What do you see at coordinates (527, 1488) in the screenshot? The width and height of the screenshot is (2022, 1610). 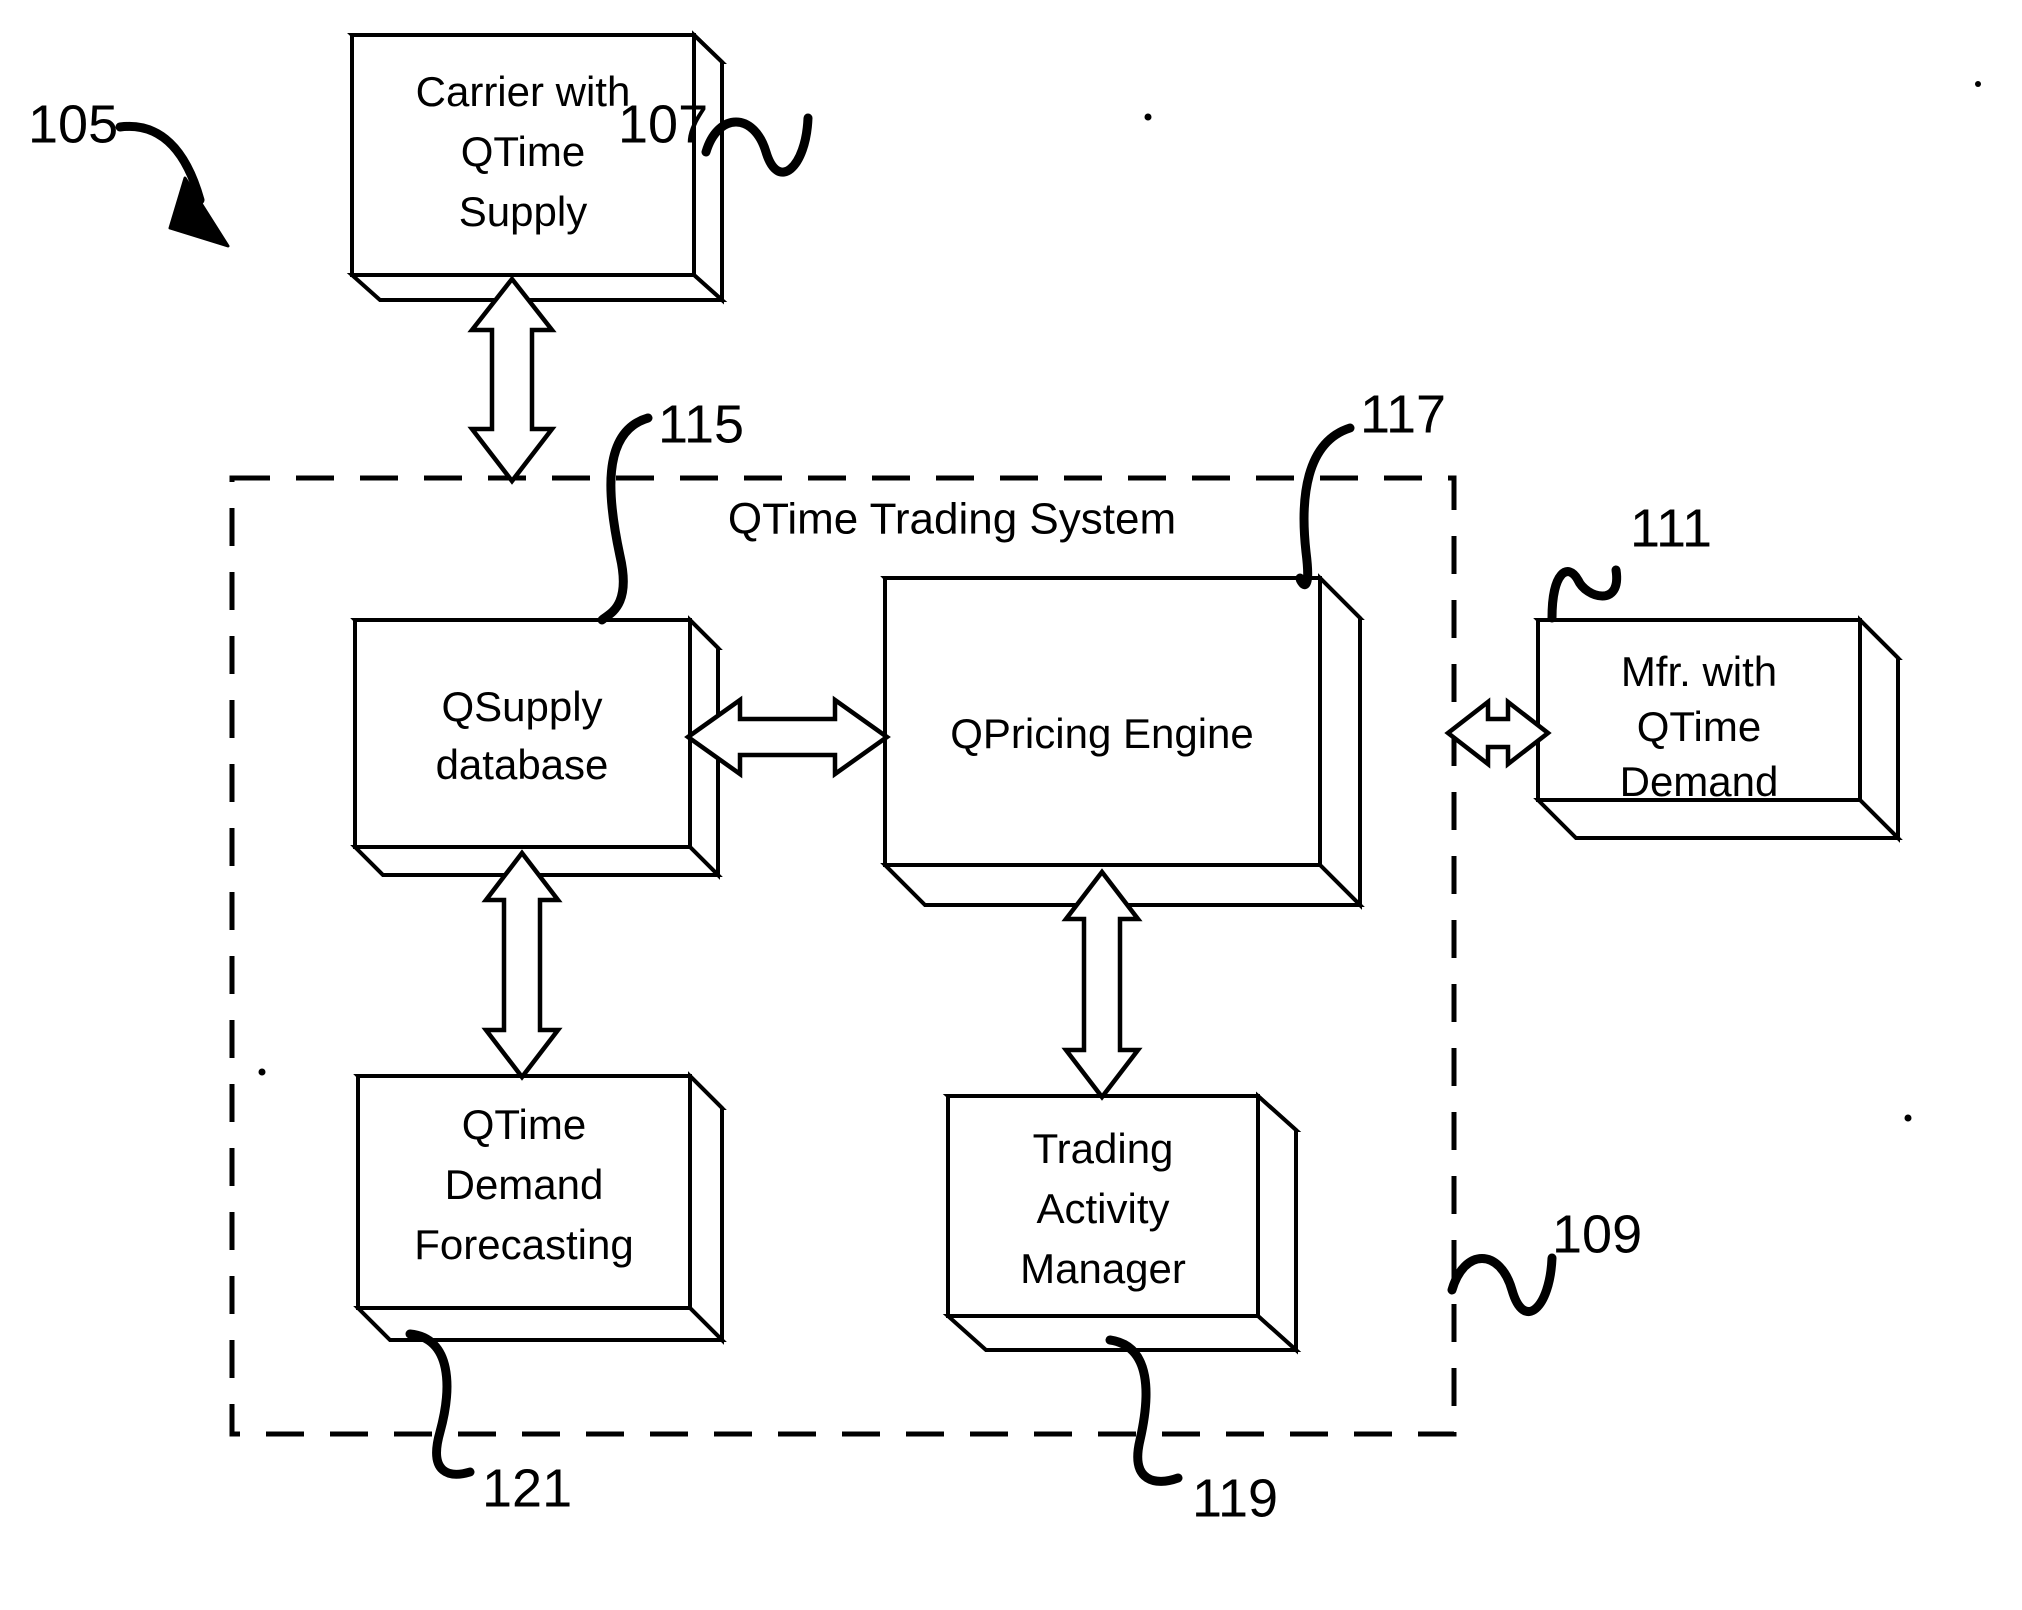 I see `ref-121-text: 121` at bounding box center [527, 1488].